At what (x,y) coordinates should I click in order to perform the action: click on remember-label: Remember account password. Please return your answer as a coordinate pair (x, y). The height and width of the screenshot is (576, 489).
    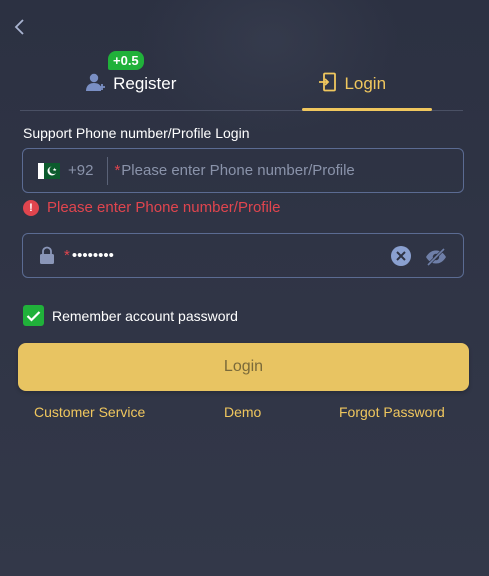
    Looking at the image, I should click on (145, 315).